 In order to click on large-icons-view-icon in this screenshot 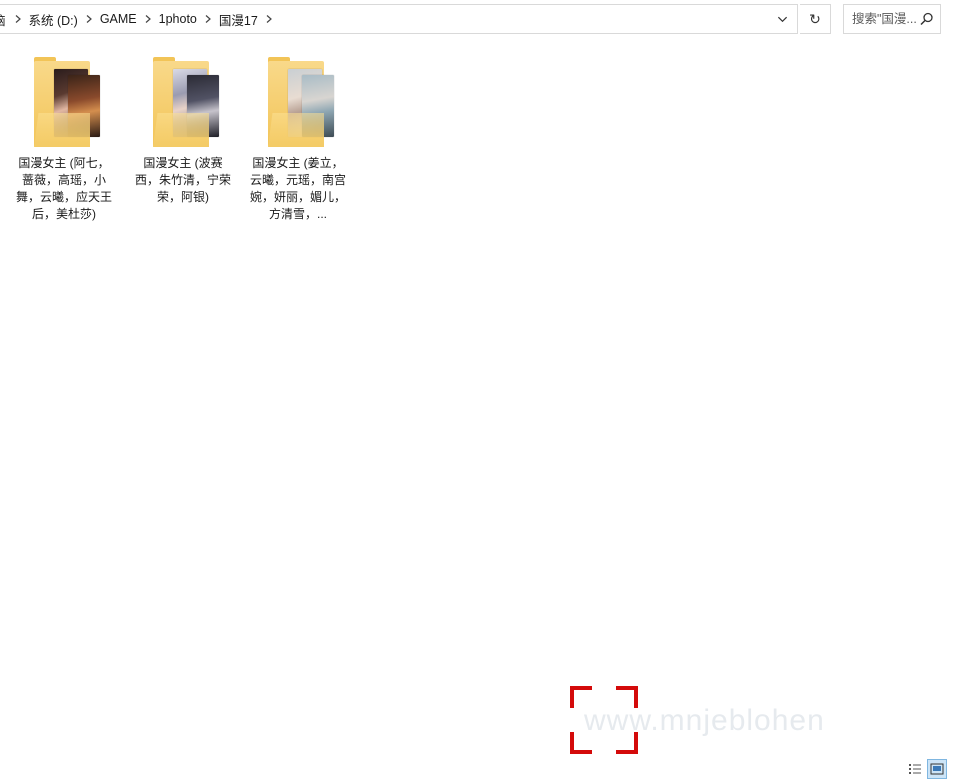, I will do `click(937, 769)`.